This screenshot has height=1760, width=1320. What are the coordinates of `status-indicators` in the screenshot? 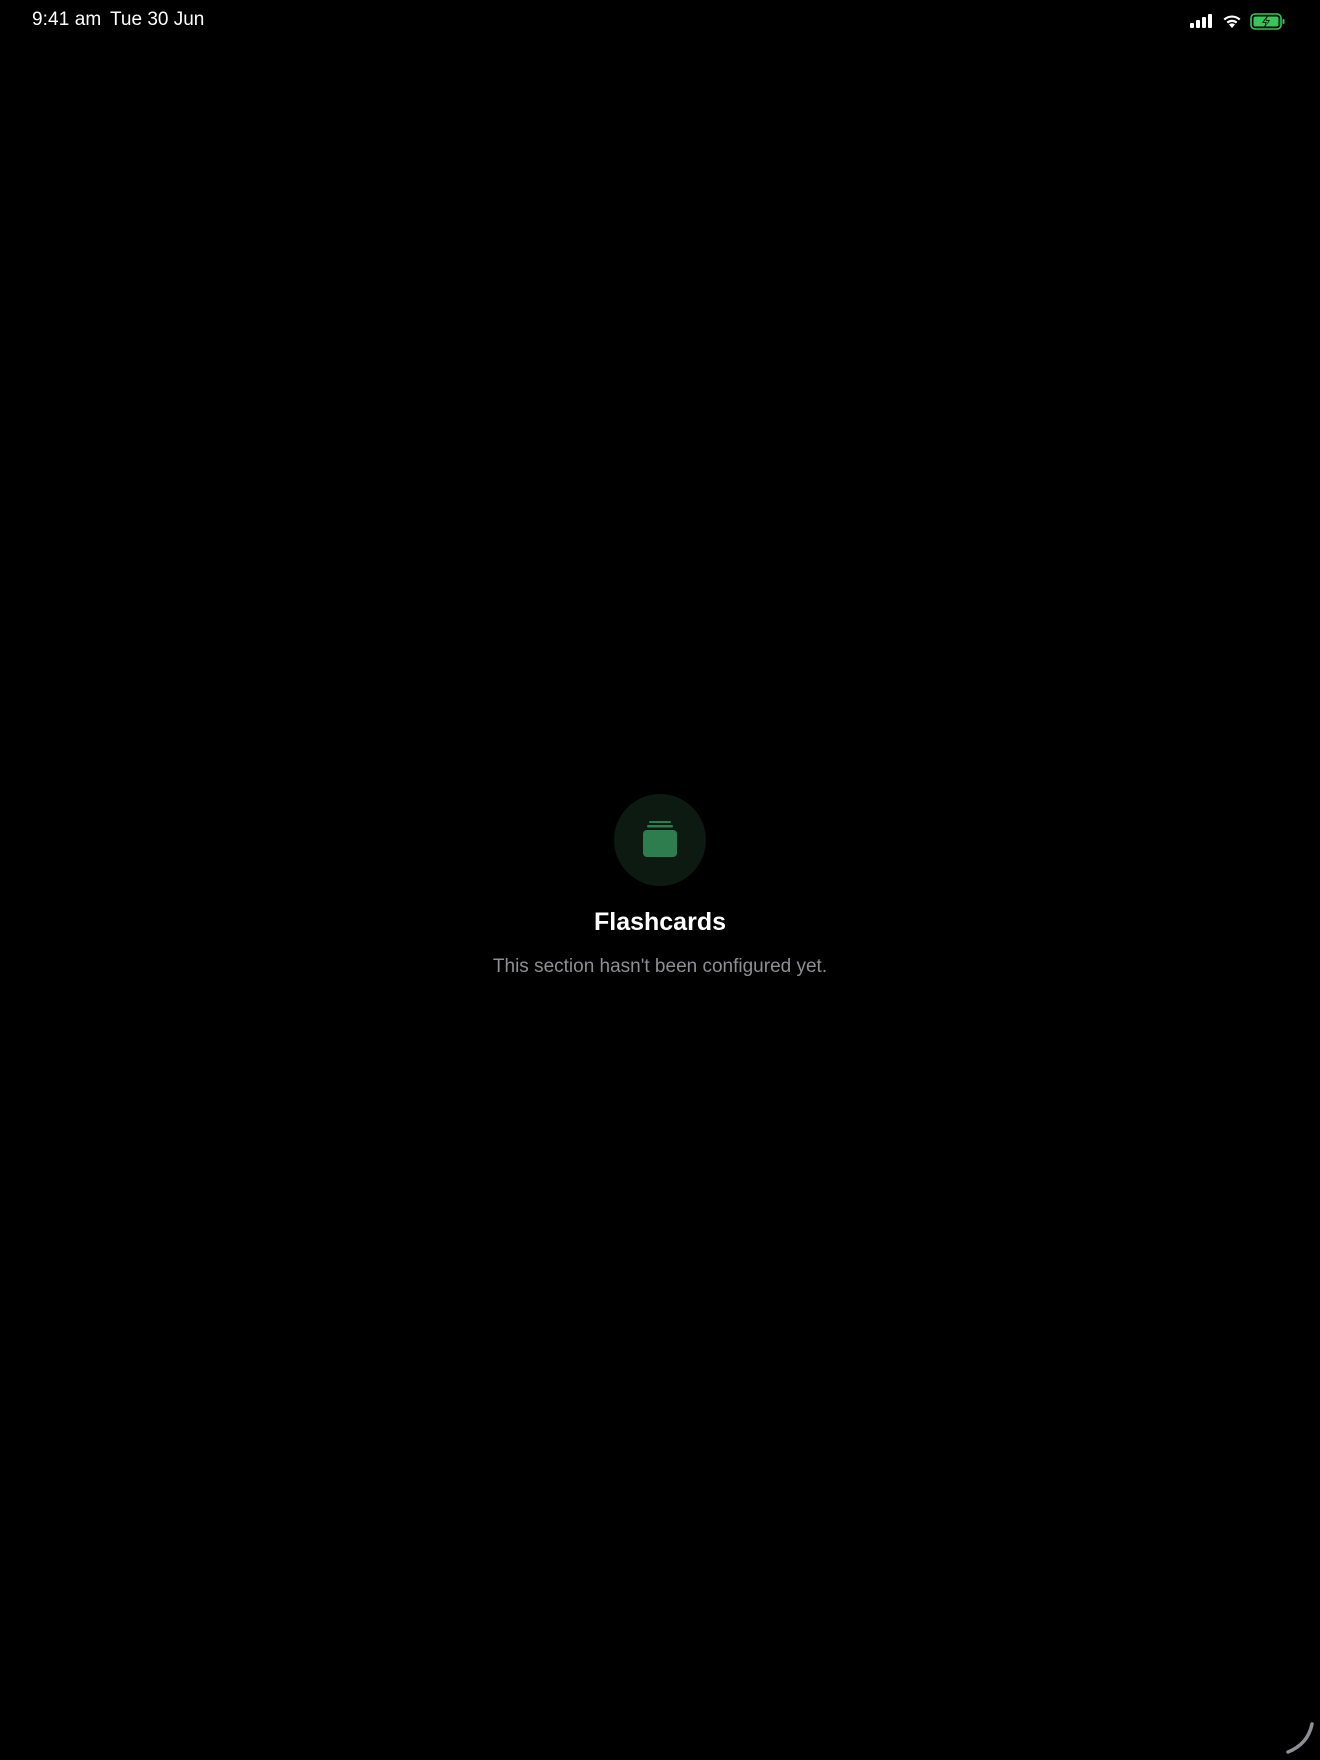 It's located at (1238, 21).